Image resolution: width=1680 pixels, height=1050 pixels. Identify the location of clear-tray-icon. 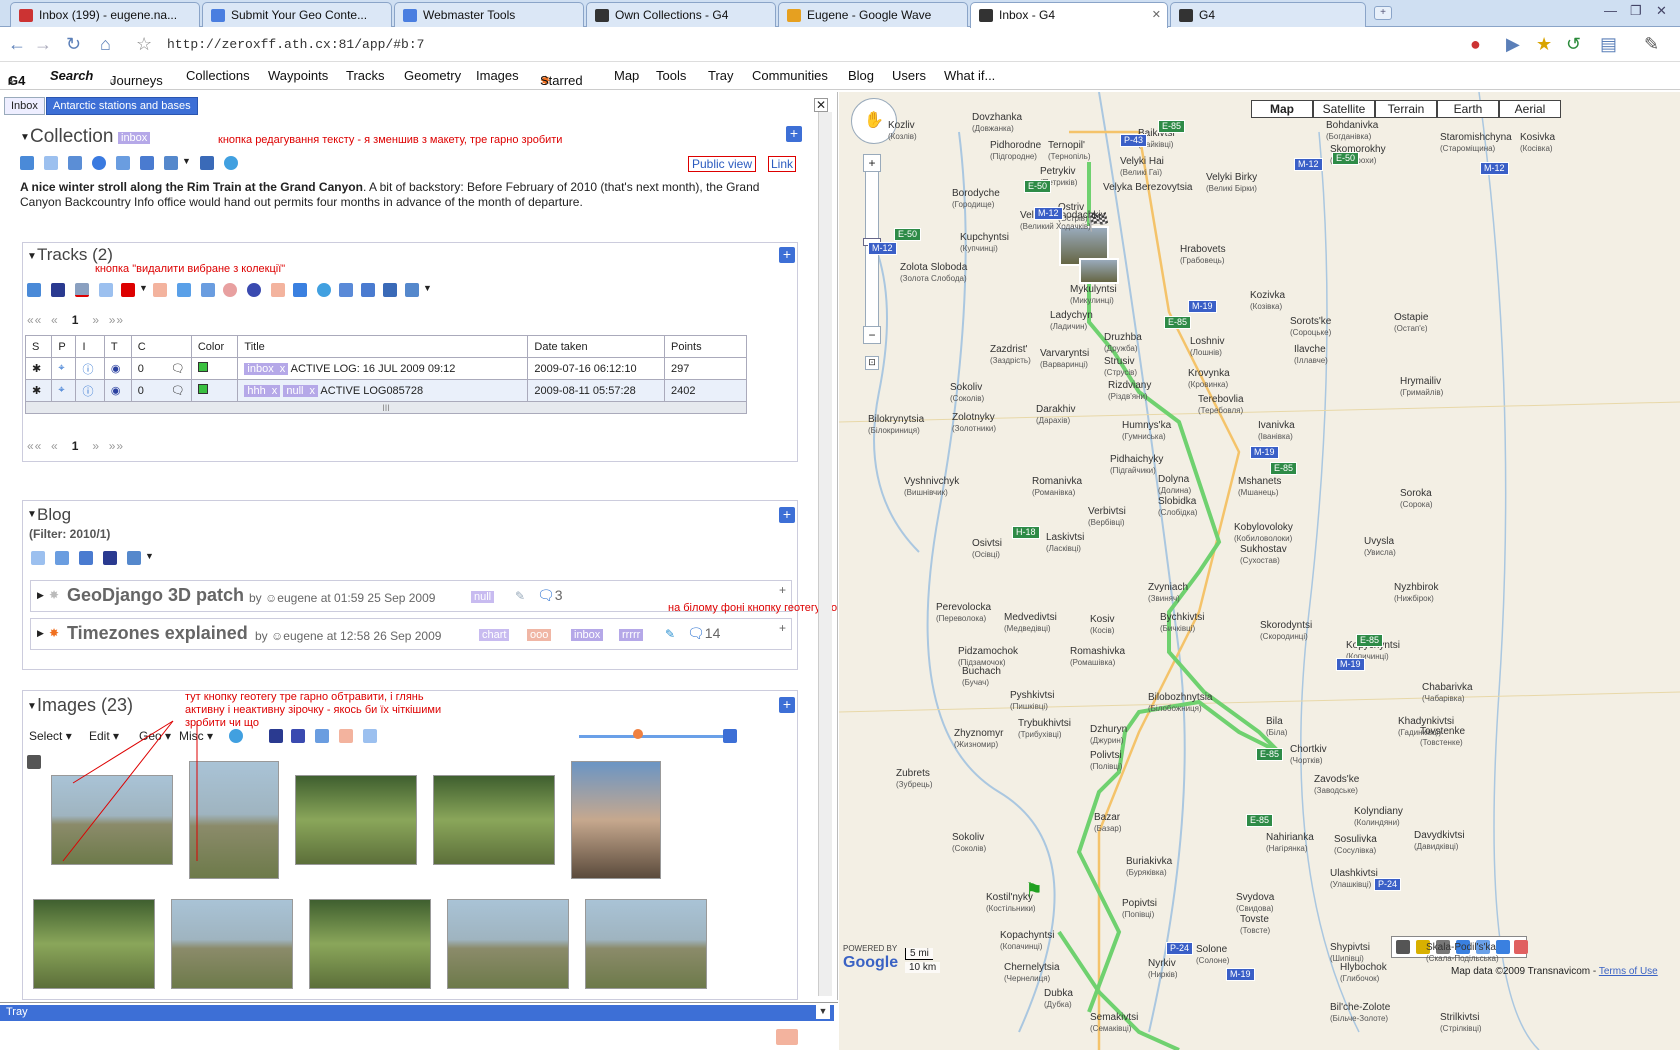
(787, 1037).